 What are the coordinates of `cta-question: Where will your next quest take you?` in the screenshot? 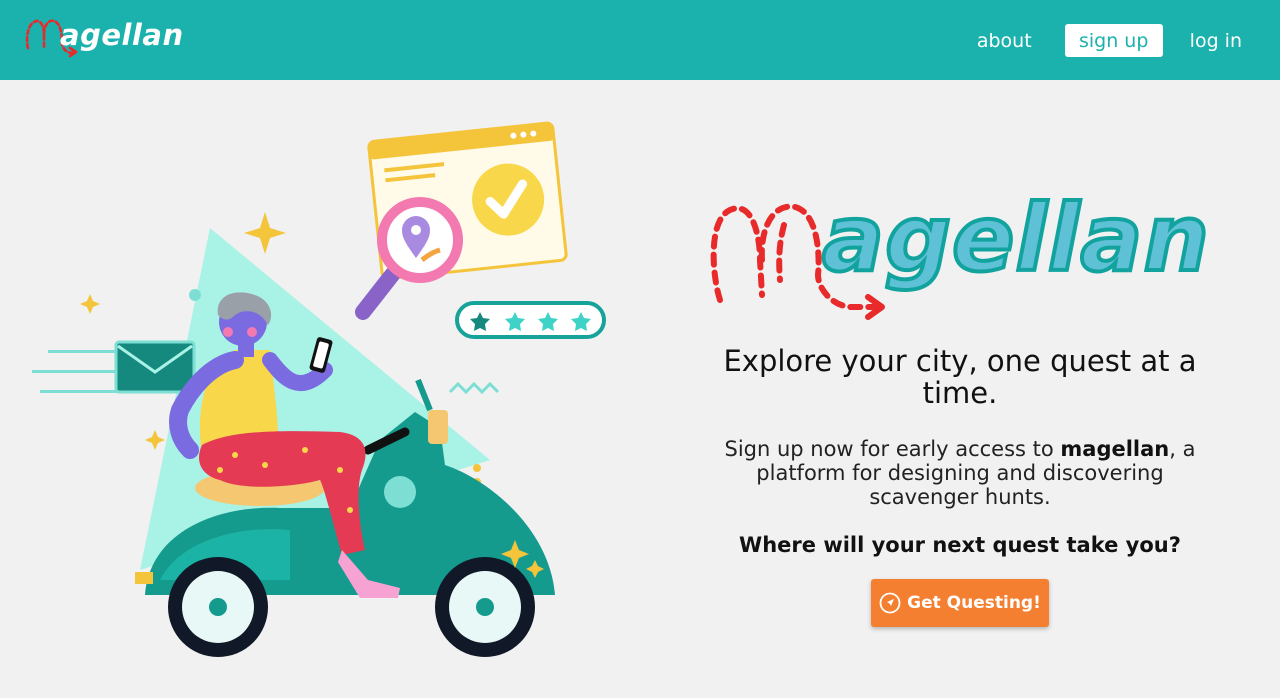 It's located at (960, 545).